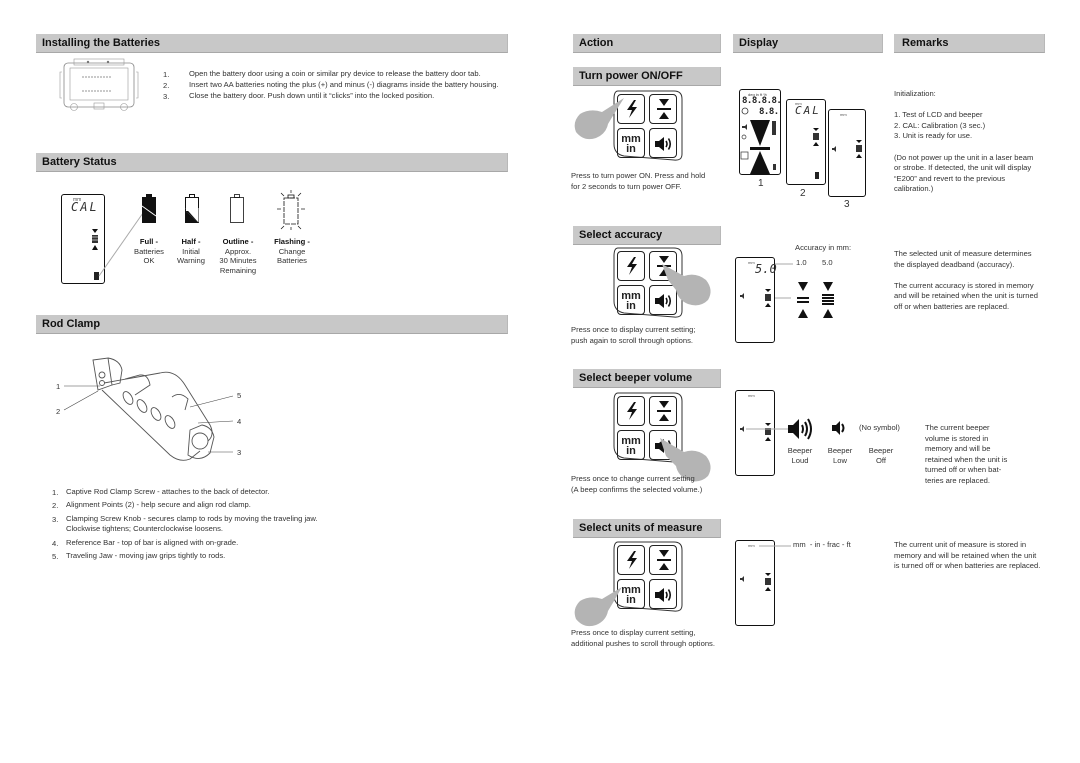 Image resolution: width=1080 pixels, height=763 pixels. Describe the element at coordinates (800, 455) in the screenshot. I see `beeper-option-loud: Beeper Loud` at that location.